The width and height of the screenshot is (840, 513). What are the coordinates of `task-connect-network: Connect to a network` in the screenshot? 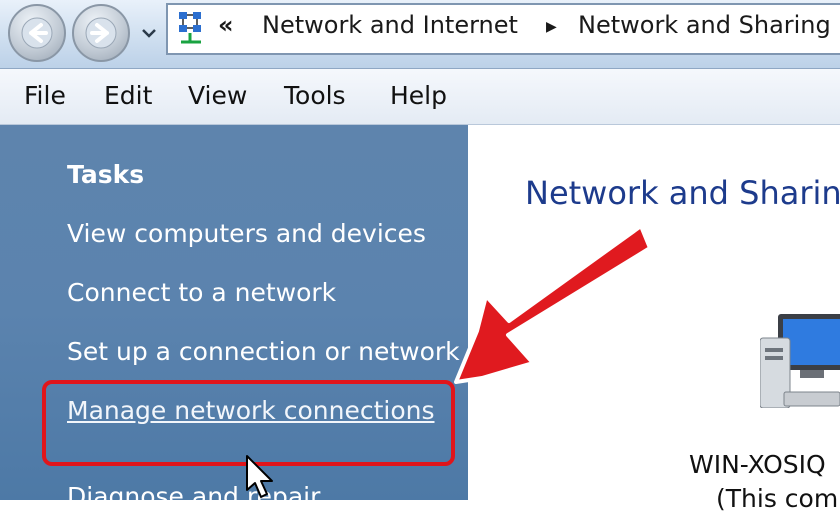 It's located at (201, 292).